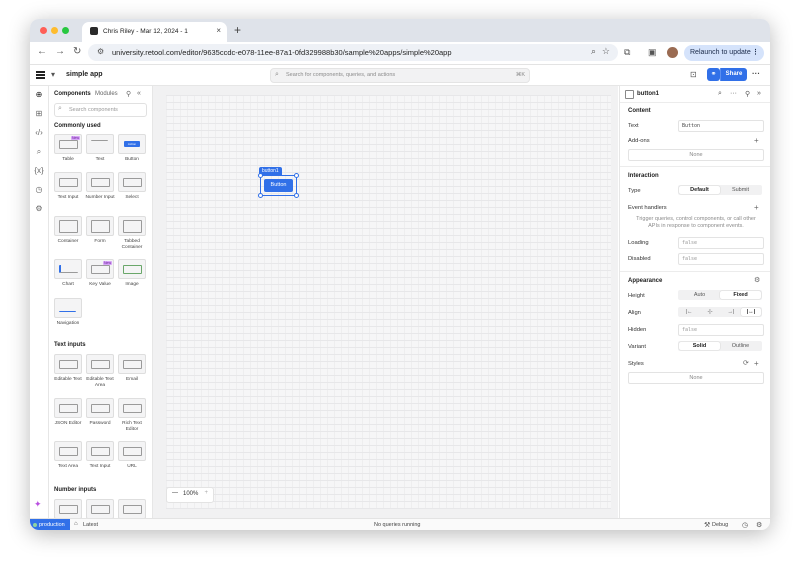 The height and width of the screenshot is (569, 800). What do you see at coordinates (68, 148) in the screenshot?
I see `component-table: New Table` at bounding box center [68, 148].